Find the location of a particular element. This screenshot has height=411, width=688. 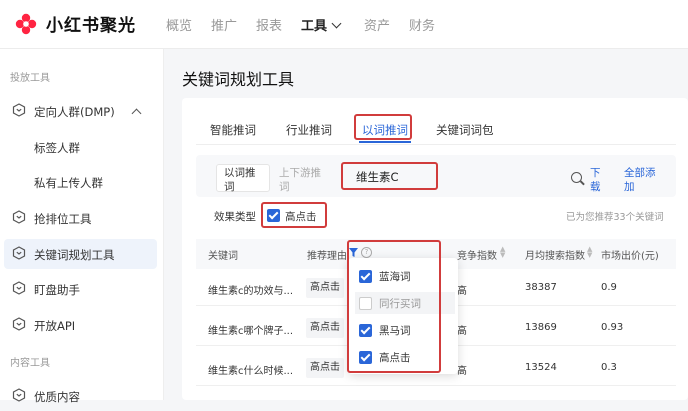

sidebar-subitem-tag-audience: 标签人群 is located at coordinates (57, 148).